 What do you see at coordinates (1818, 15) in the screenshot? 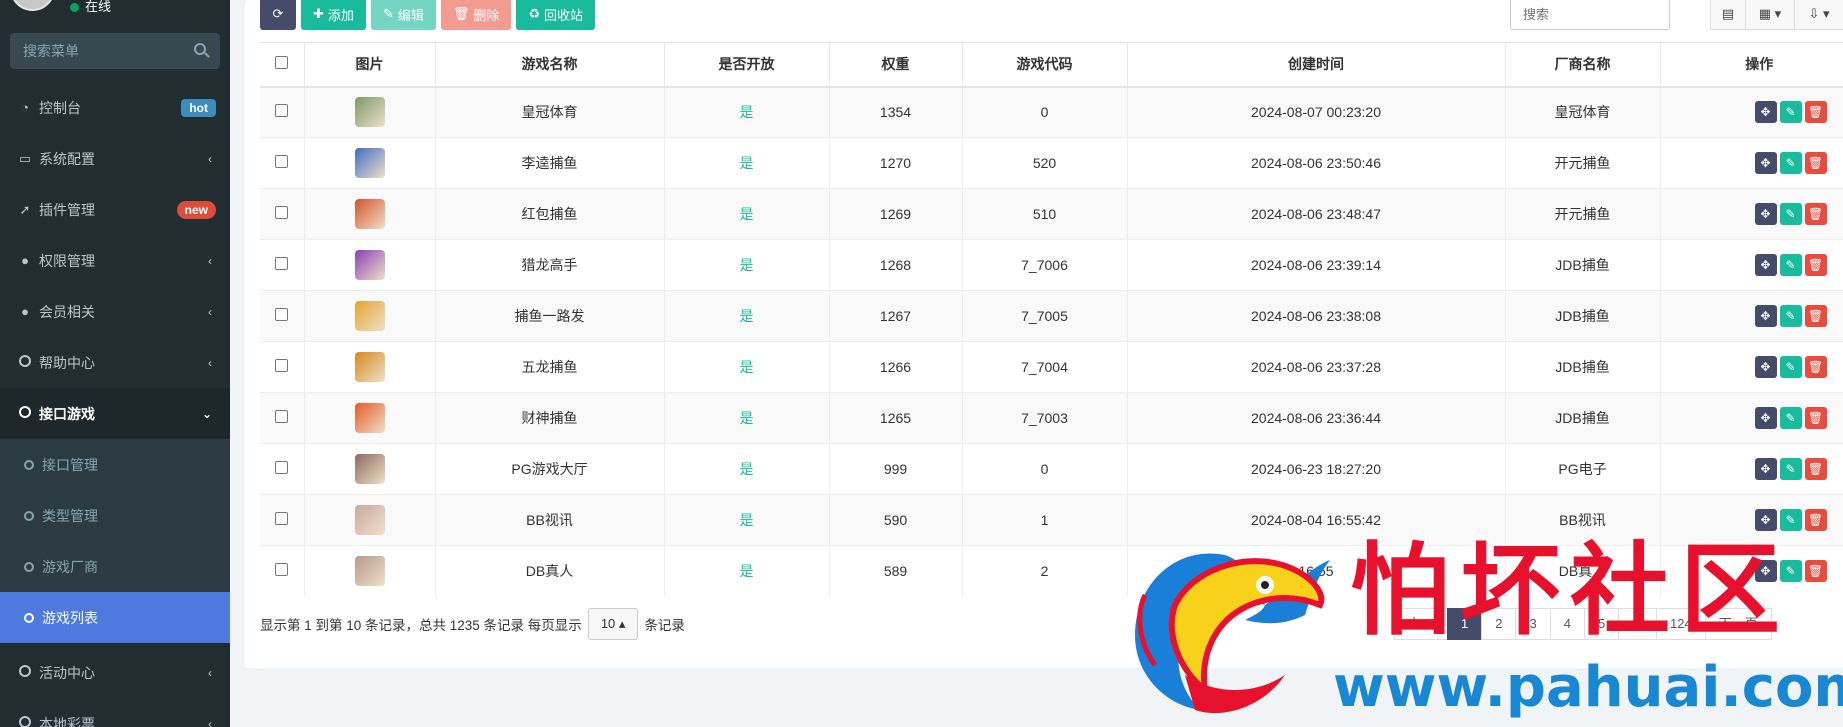
I see `export-button: ⇩ ▾` at bounding box center [1818, 15].